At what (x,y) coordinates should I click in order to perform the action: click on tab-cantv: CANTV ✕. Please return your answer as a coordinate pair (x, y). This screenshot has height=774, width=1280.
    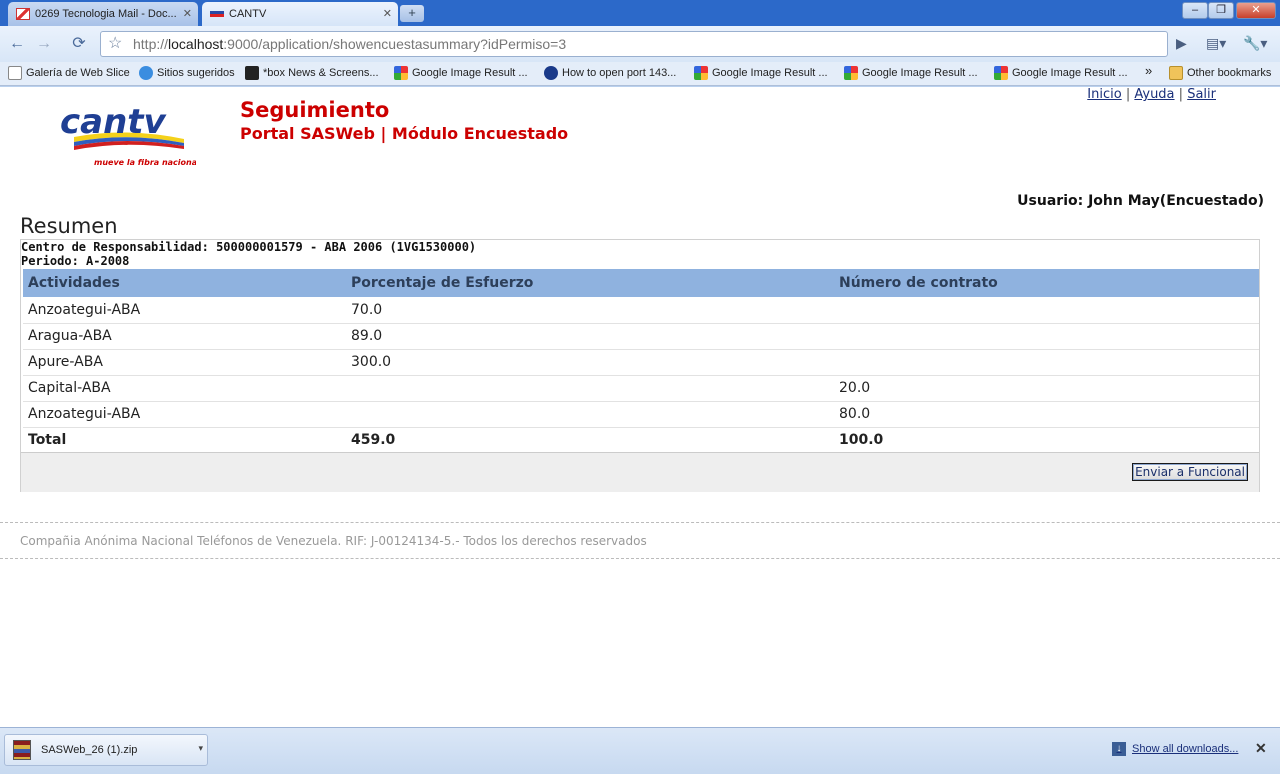
    Looking at the image, I should click on (300, 14).